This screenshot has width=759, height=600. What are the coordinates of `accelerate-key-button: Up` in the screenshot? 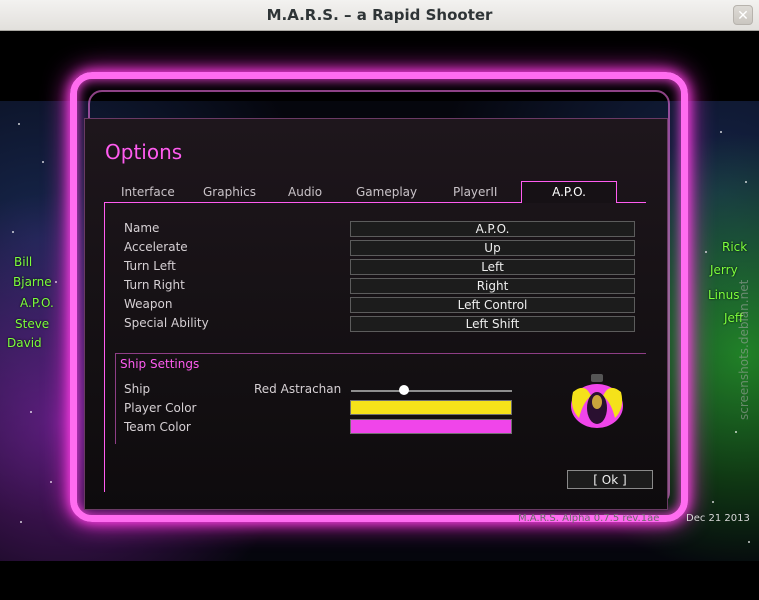 It's located at (492, 248).